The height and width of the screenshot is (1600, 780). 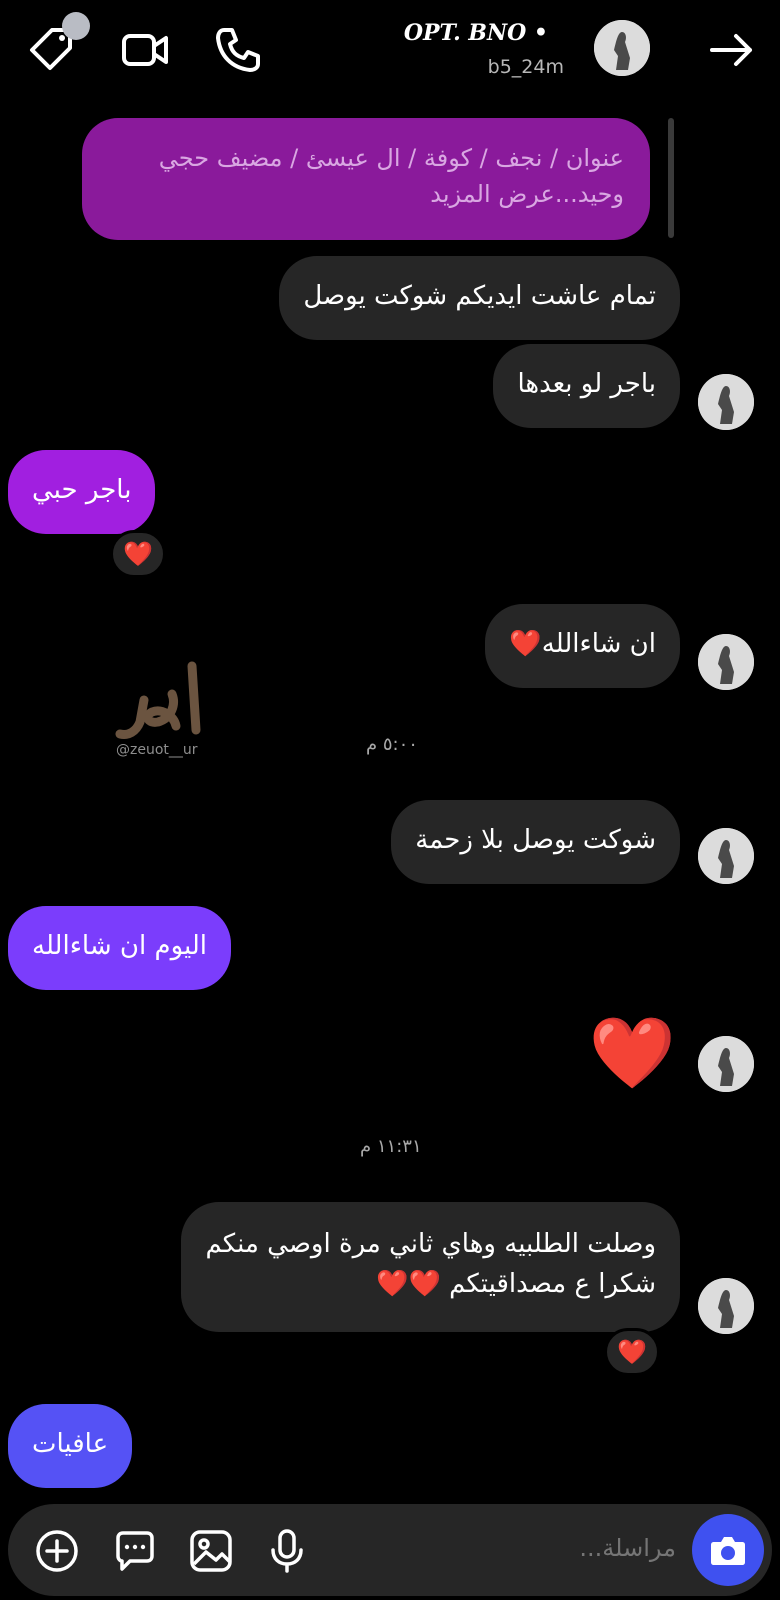 What do you see at coordinates (586, 386) in the screenshot?
I see `received-message: باجر لو بعدها` at bounding box center [586, 386].